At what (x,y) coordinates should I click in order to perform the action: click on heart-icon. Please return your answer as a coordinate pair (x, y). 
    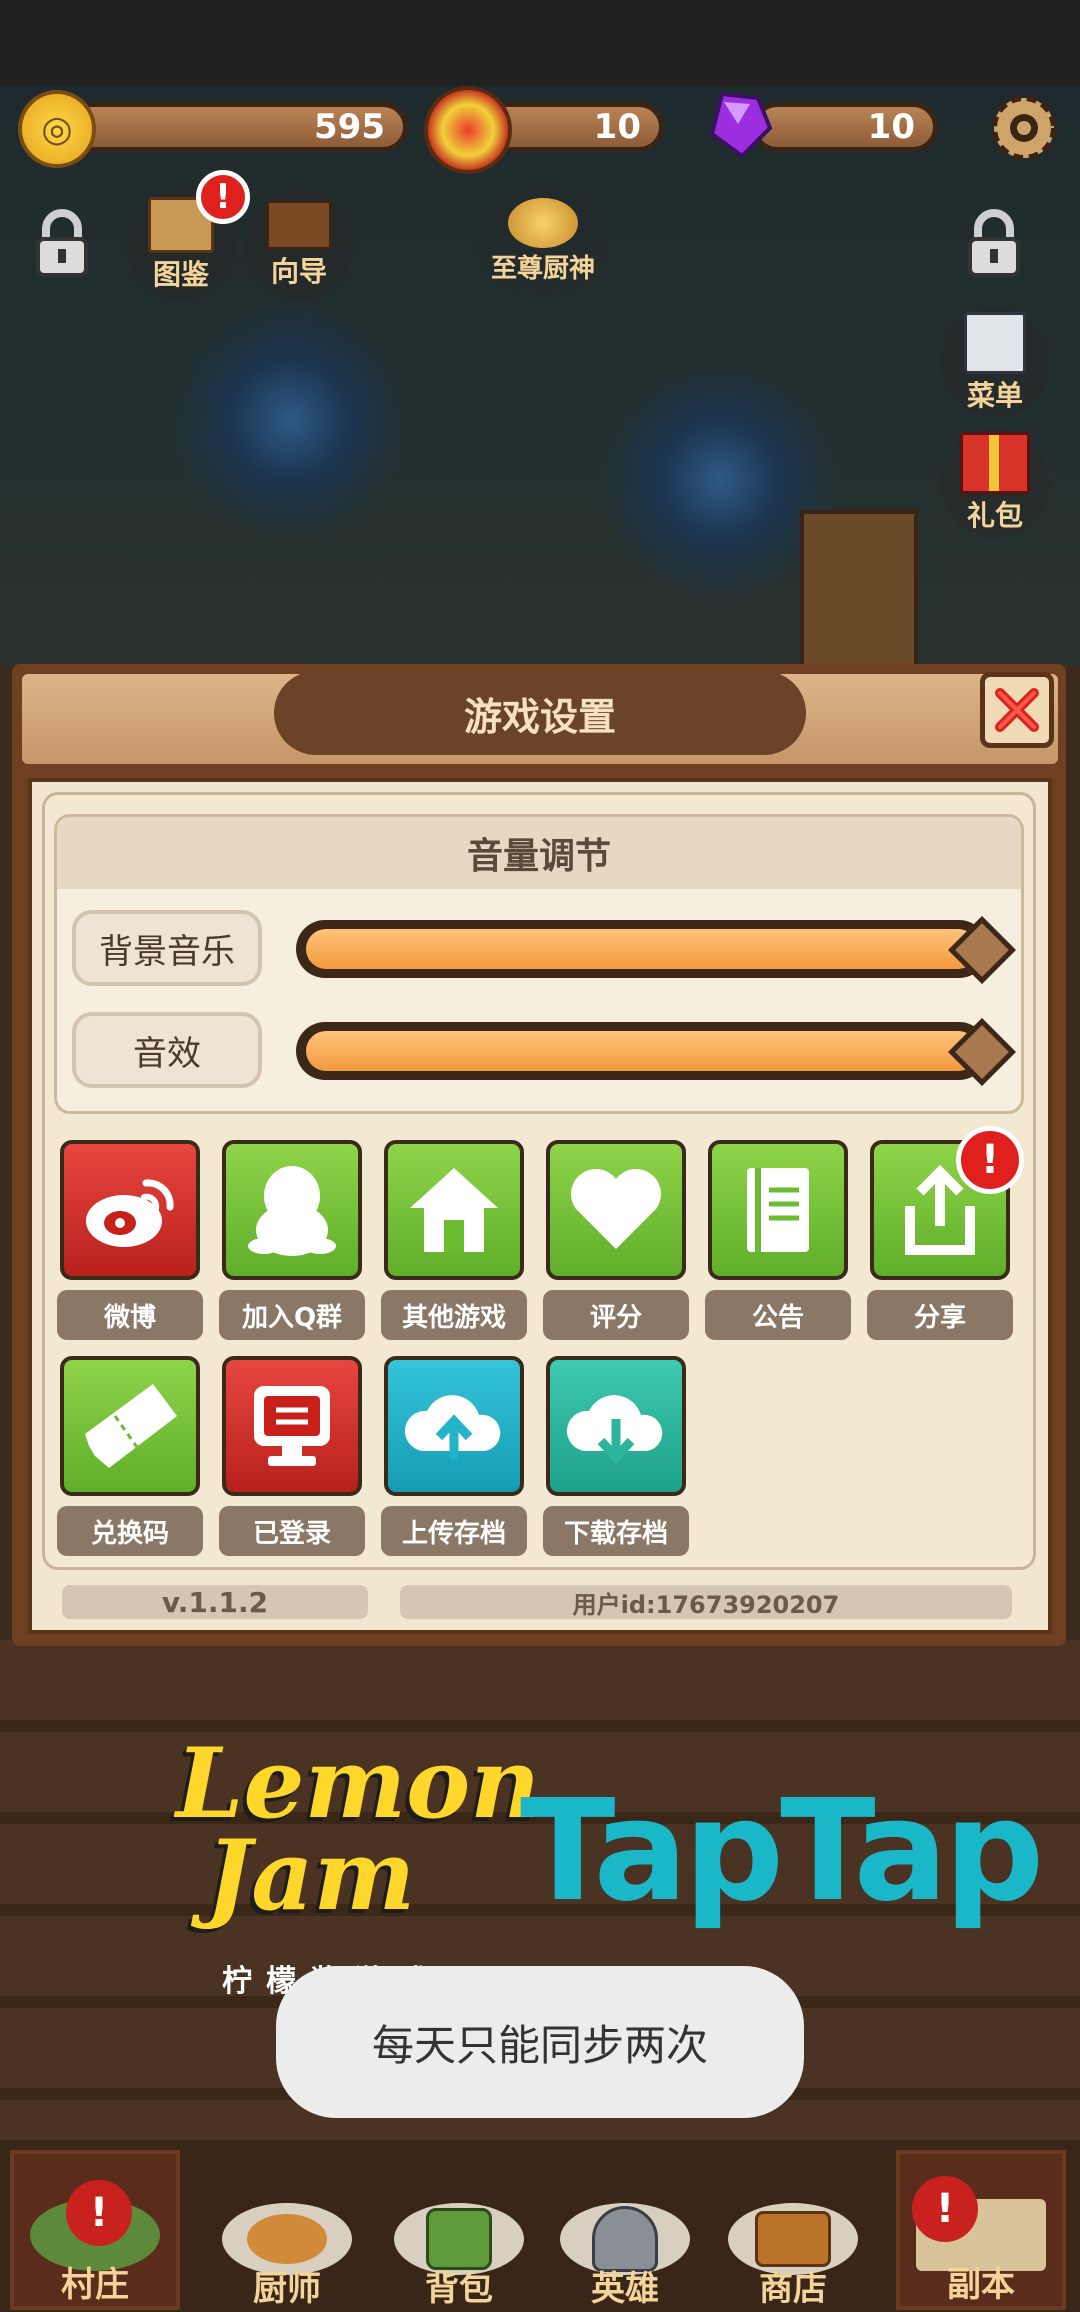
    Looking at the image, I should click on (616, 1209).